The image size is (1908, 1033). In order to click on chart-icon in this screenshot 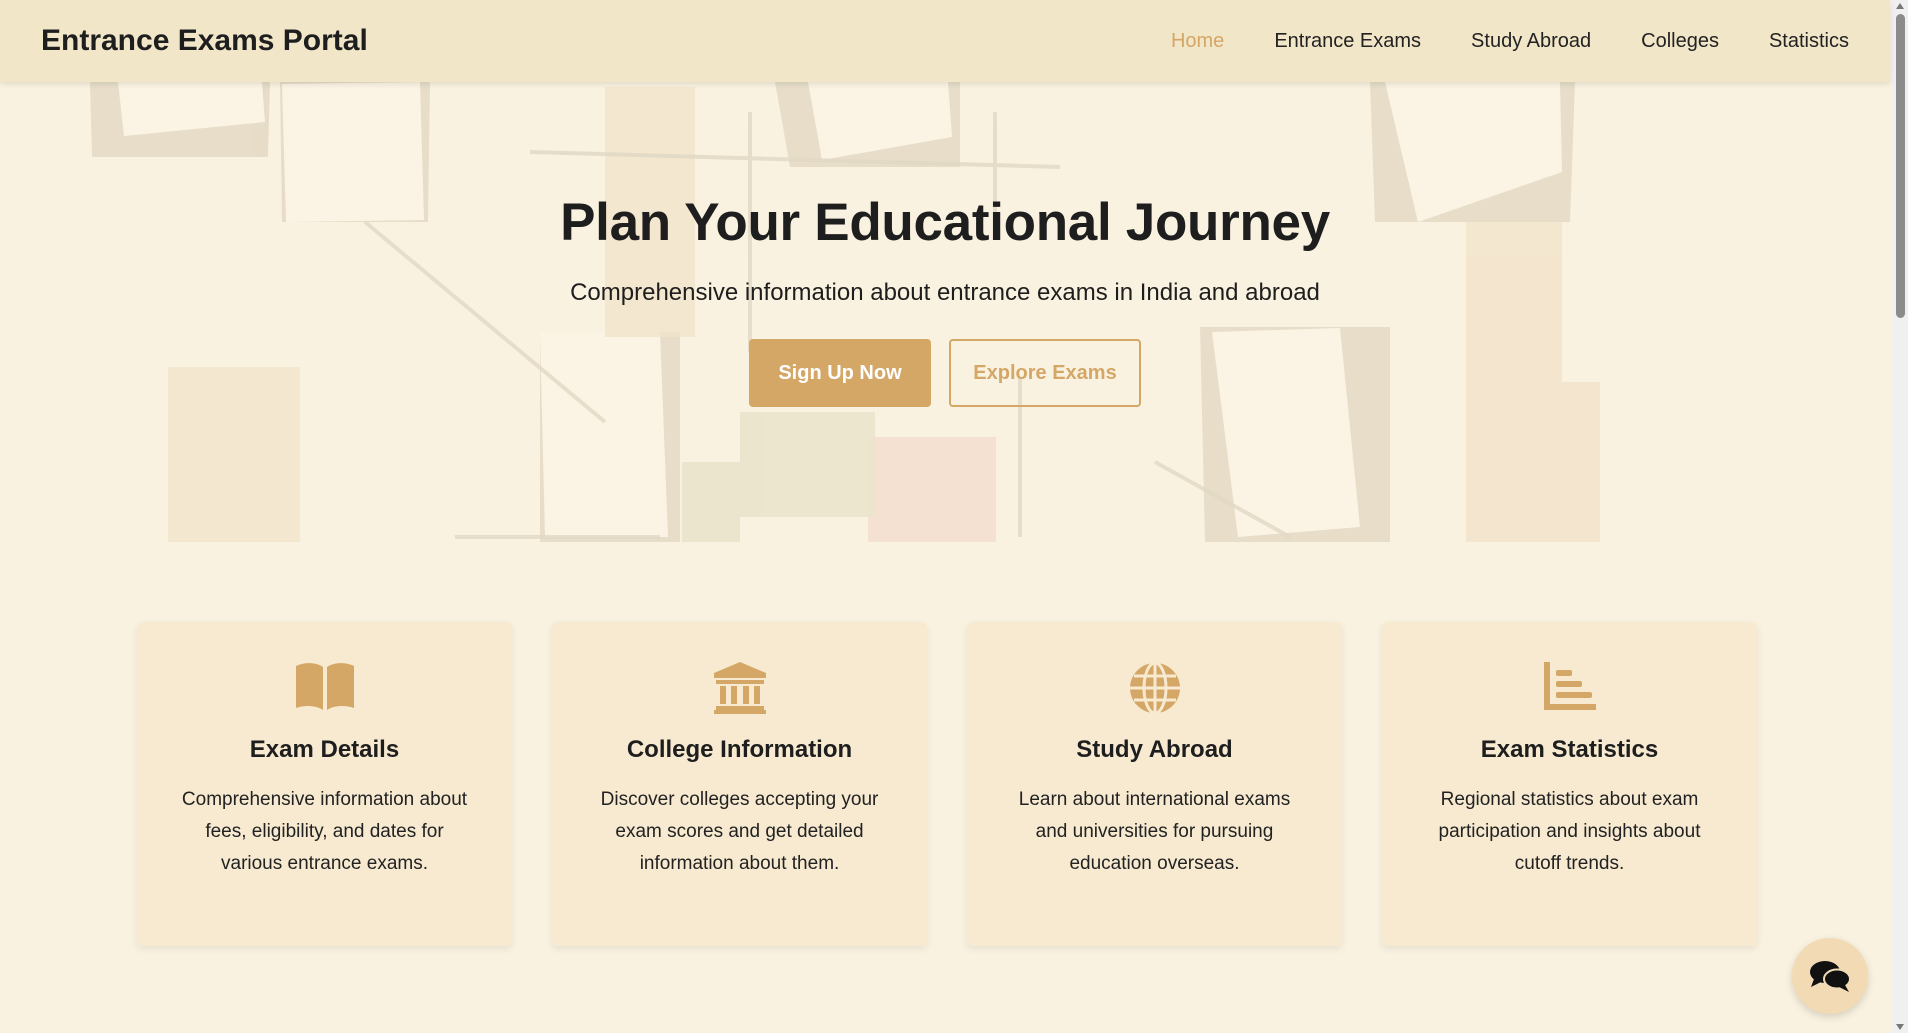, I will do `click(1569, 688)`.